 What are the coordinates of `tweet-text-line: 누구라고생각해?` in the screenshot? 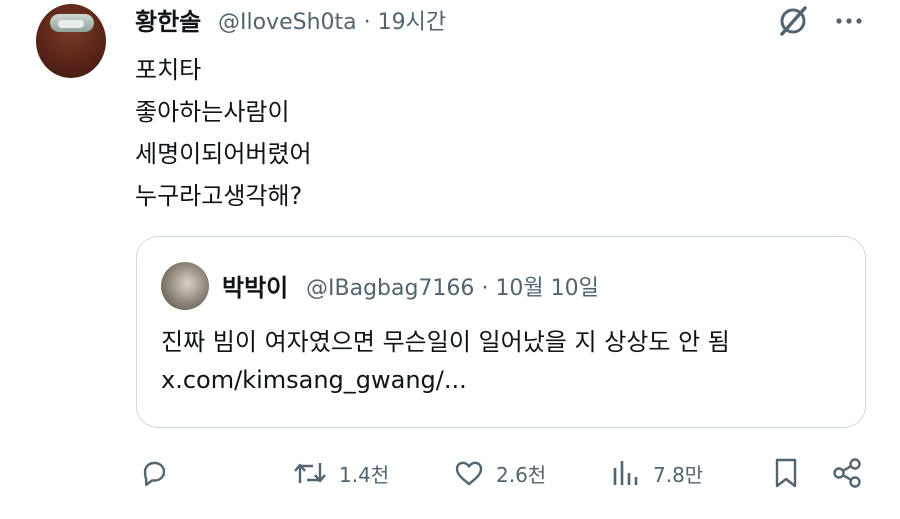 It's located at (219, 196).